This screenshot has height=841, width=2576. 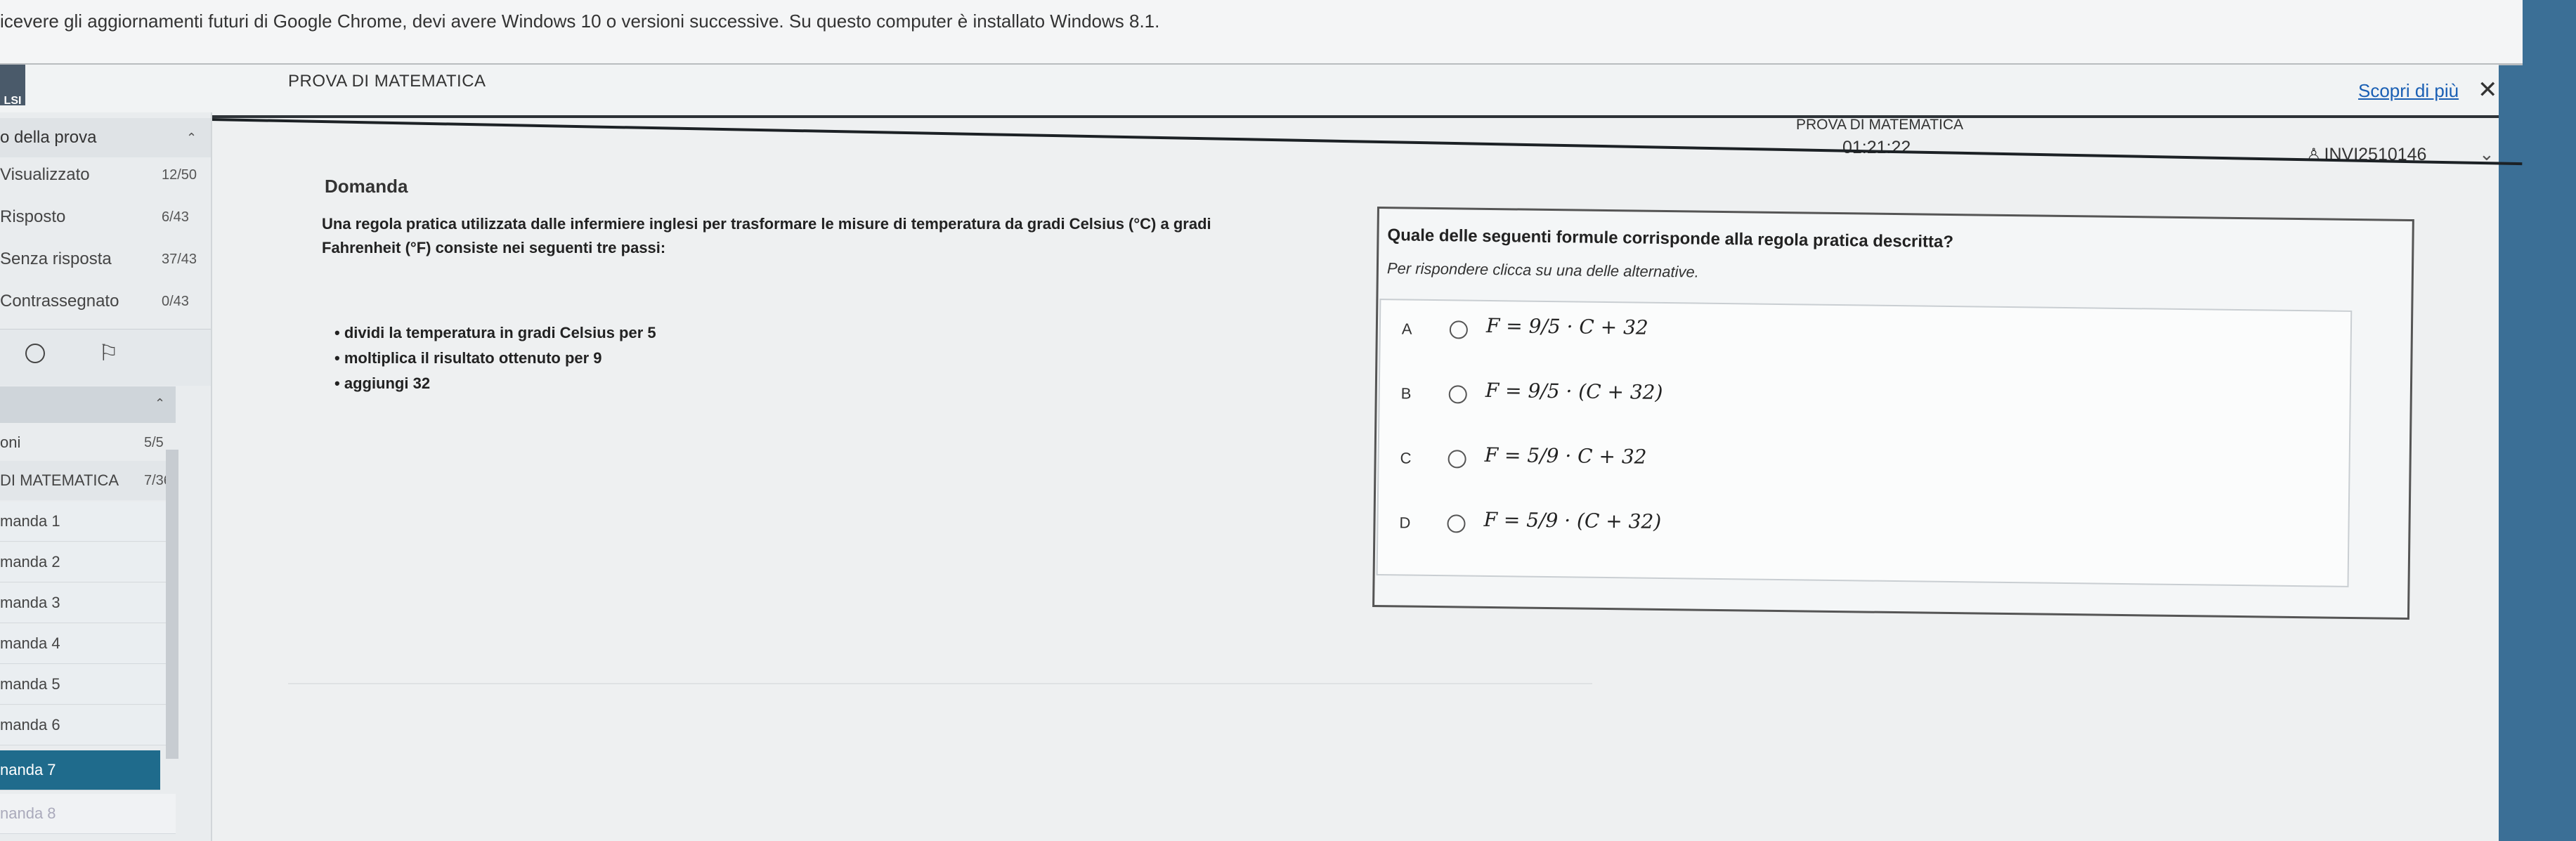 What do you see at coordinates (366, 187) in the screenshot?
I see `question-heading: Domanda` at bounding box center [366, 187].